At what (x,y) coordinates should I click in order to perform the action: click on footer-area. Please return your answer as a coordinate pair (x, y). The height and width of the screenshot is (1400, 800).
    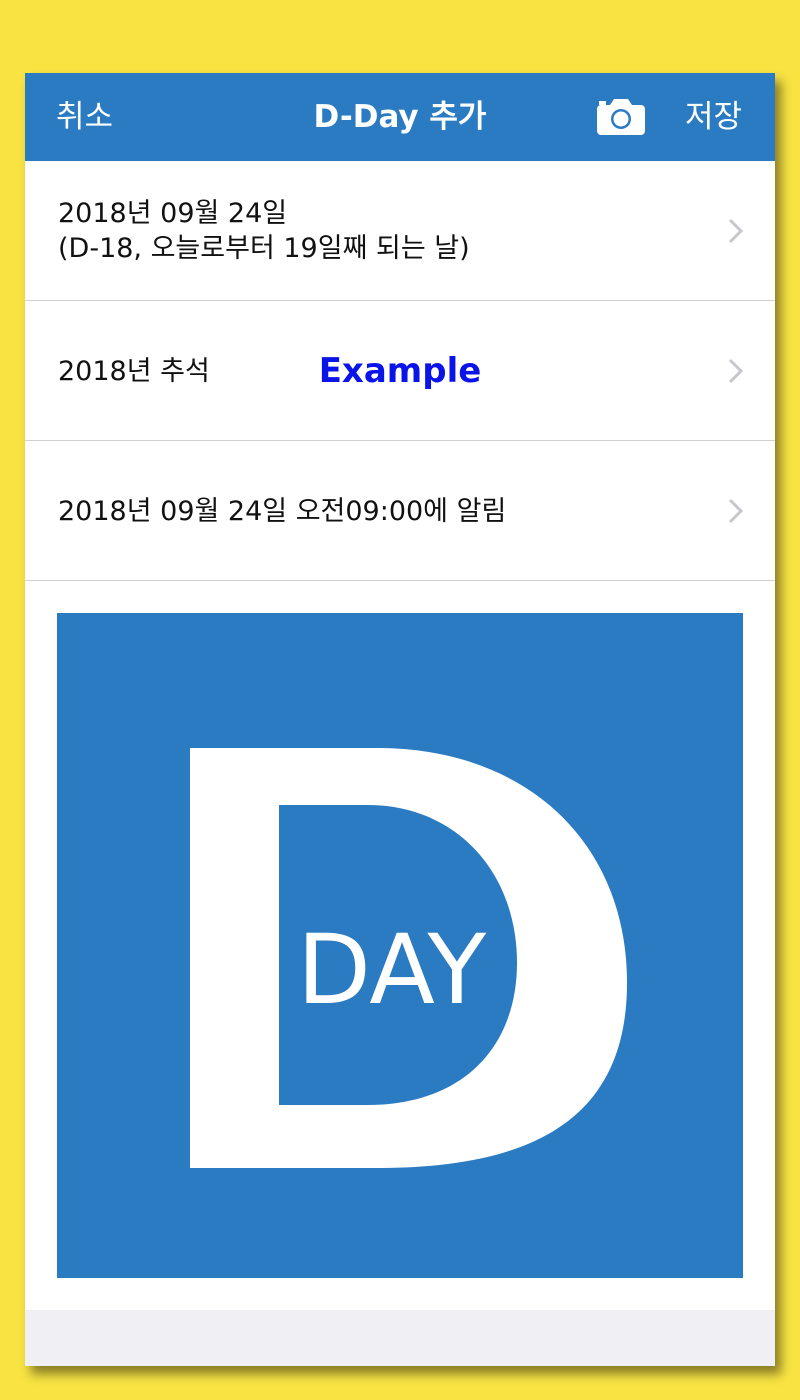
    Looking at the image, I should click on (400, 1338).